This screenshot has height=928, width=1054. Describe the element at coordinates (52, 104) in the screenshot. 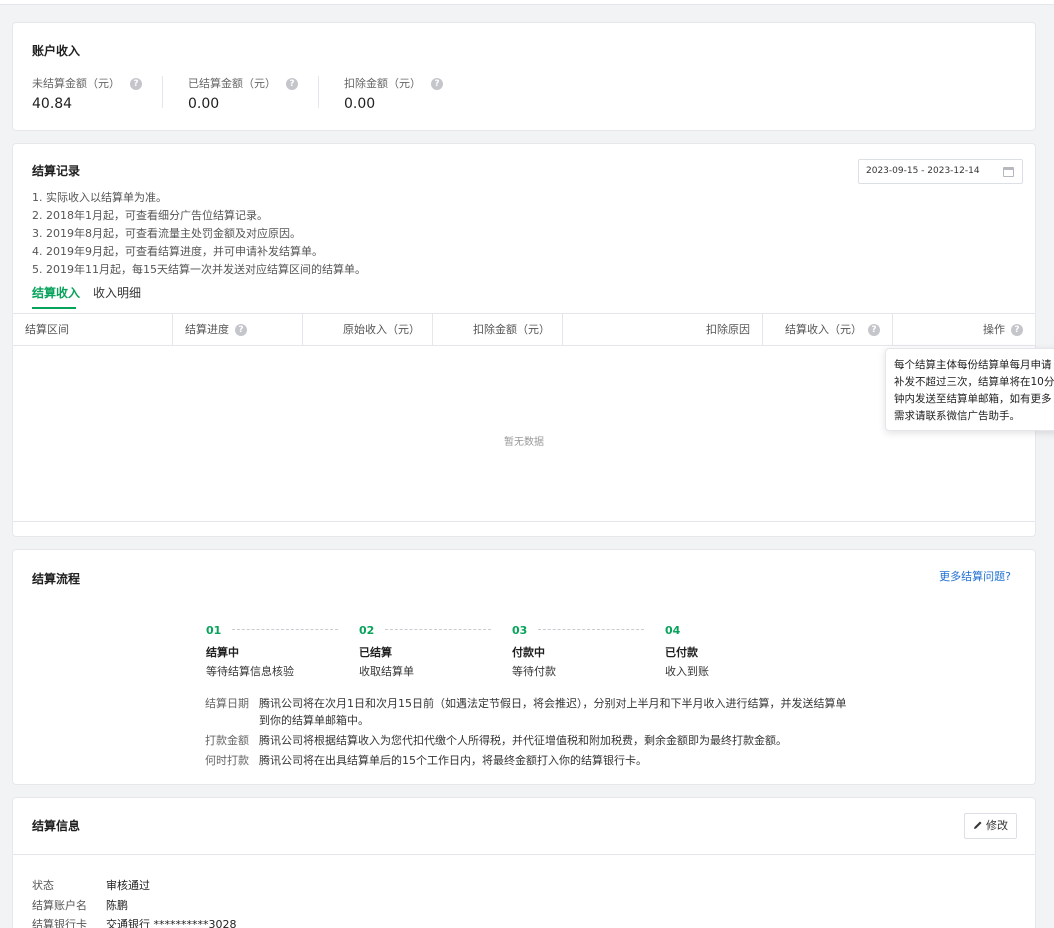

I see `unsettled-amount-value: 40.84` at that location.